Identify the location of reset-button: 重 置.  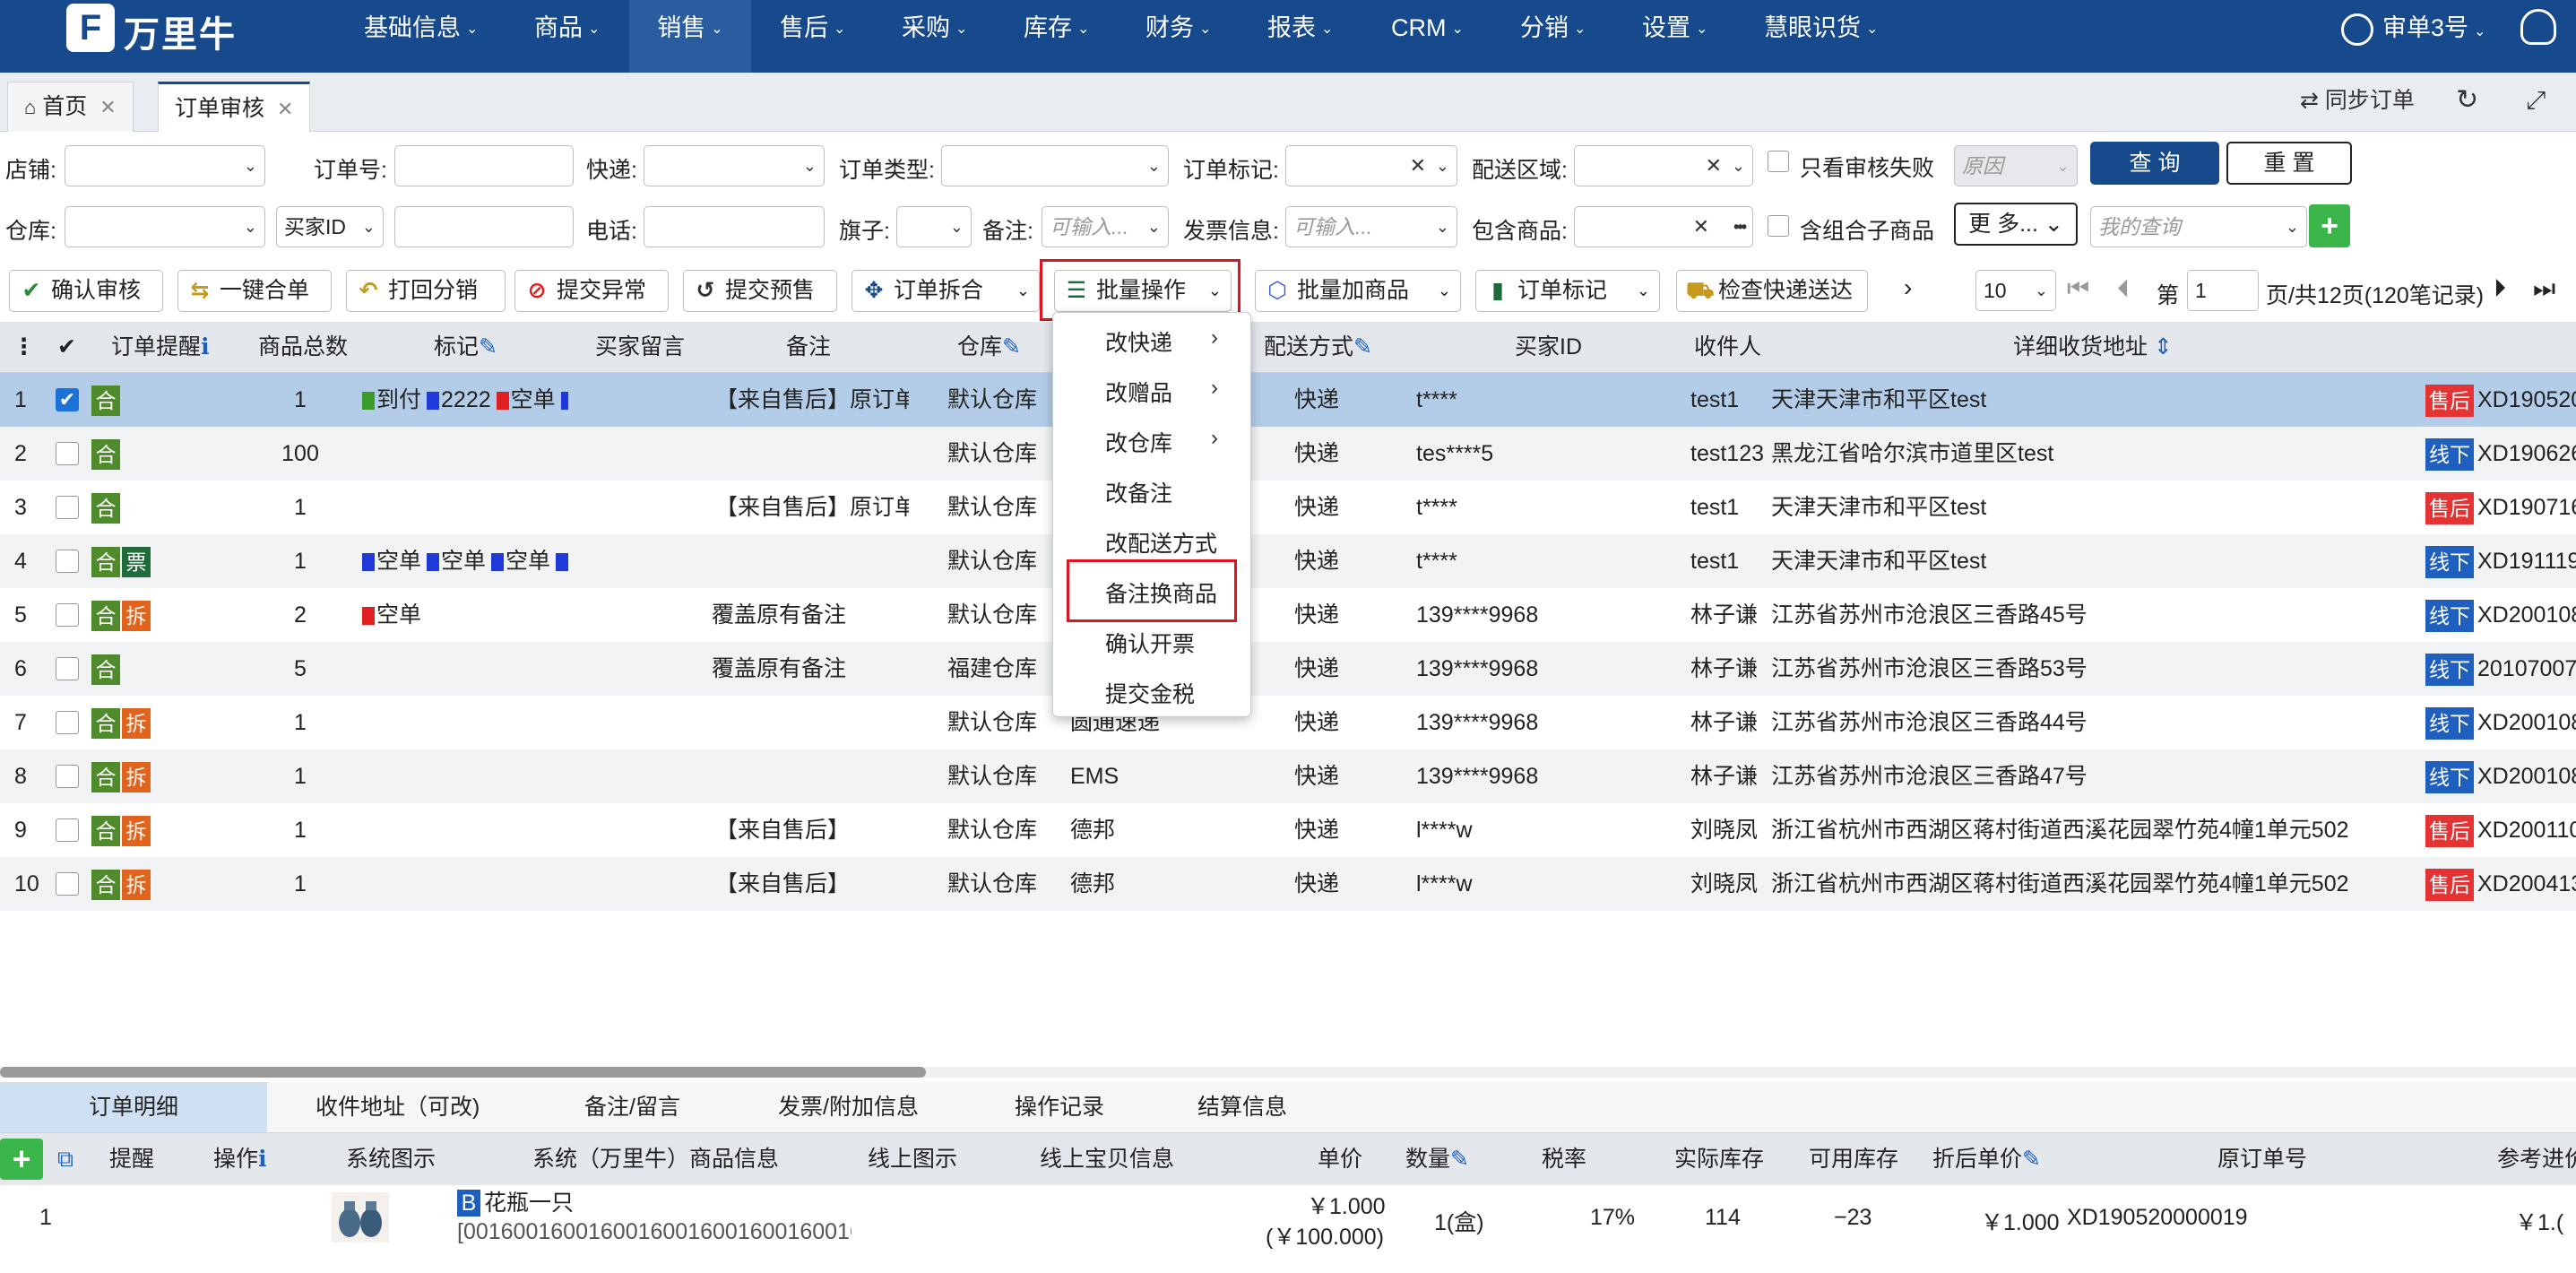
(2289, 163).